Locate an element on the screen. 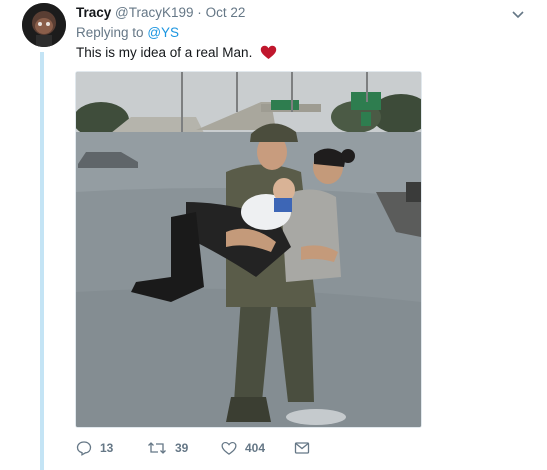 This screenshot has width=547, height=470. tweet-header: Tracy @TracyK199 · Oct 22 is located at coordinates (304, 13).